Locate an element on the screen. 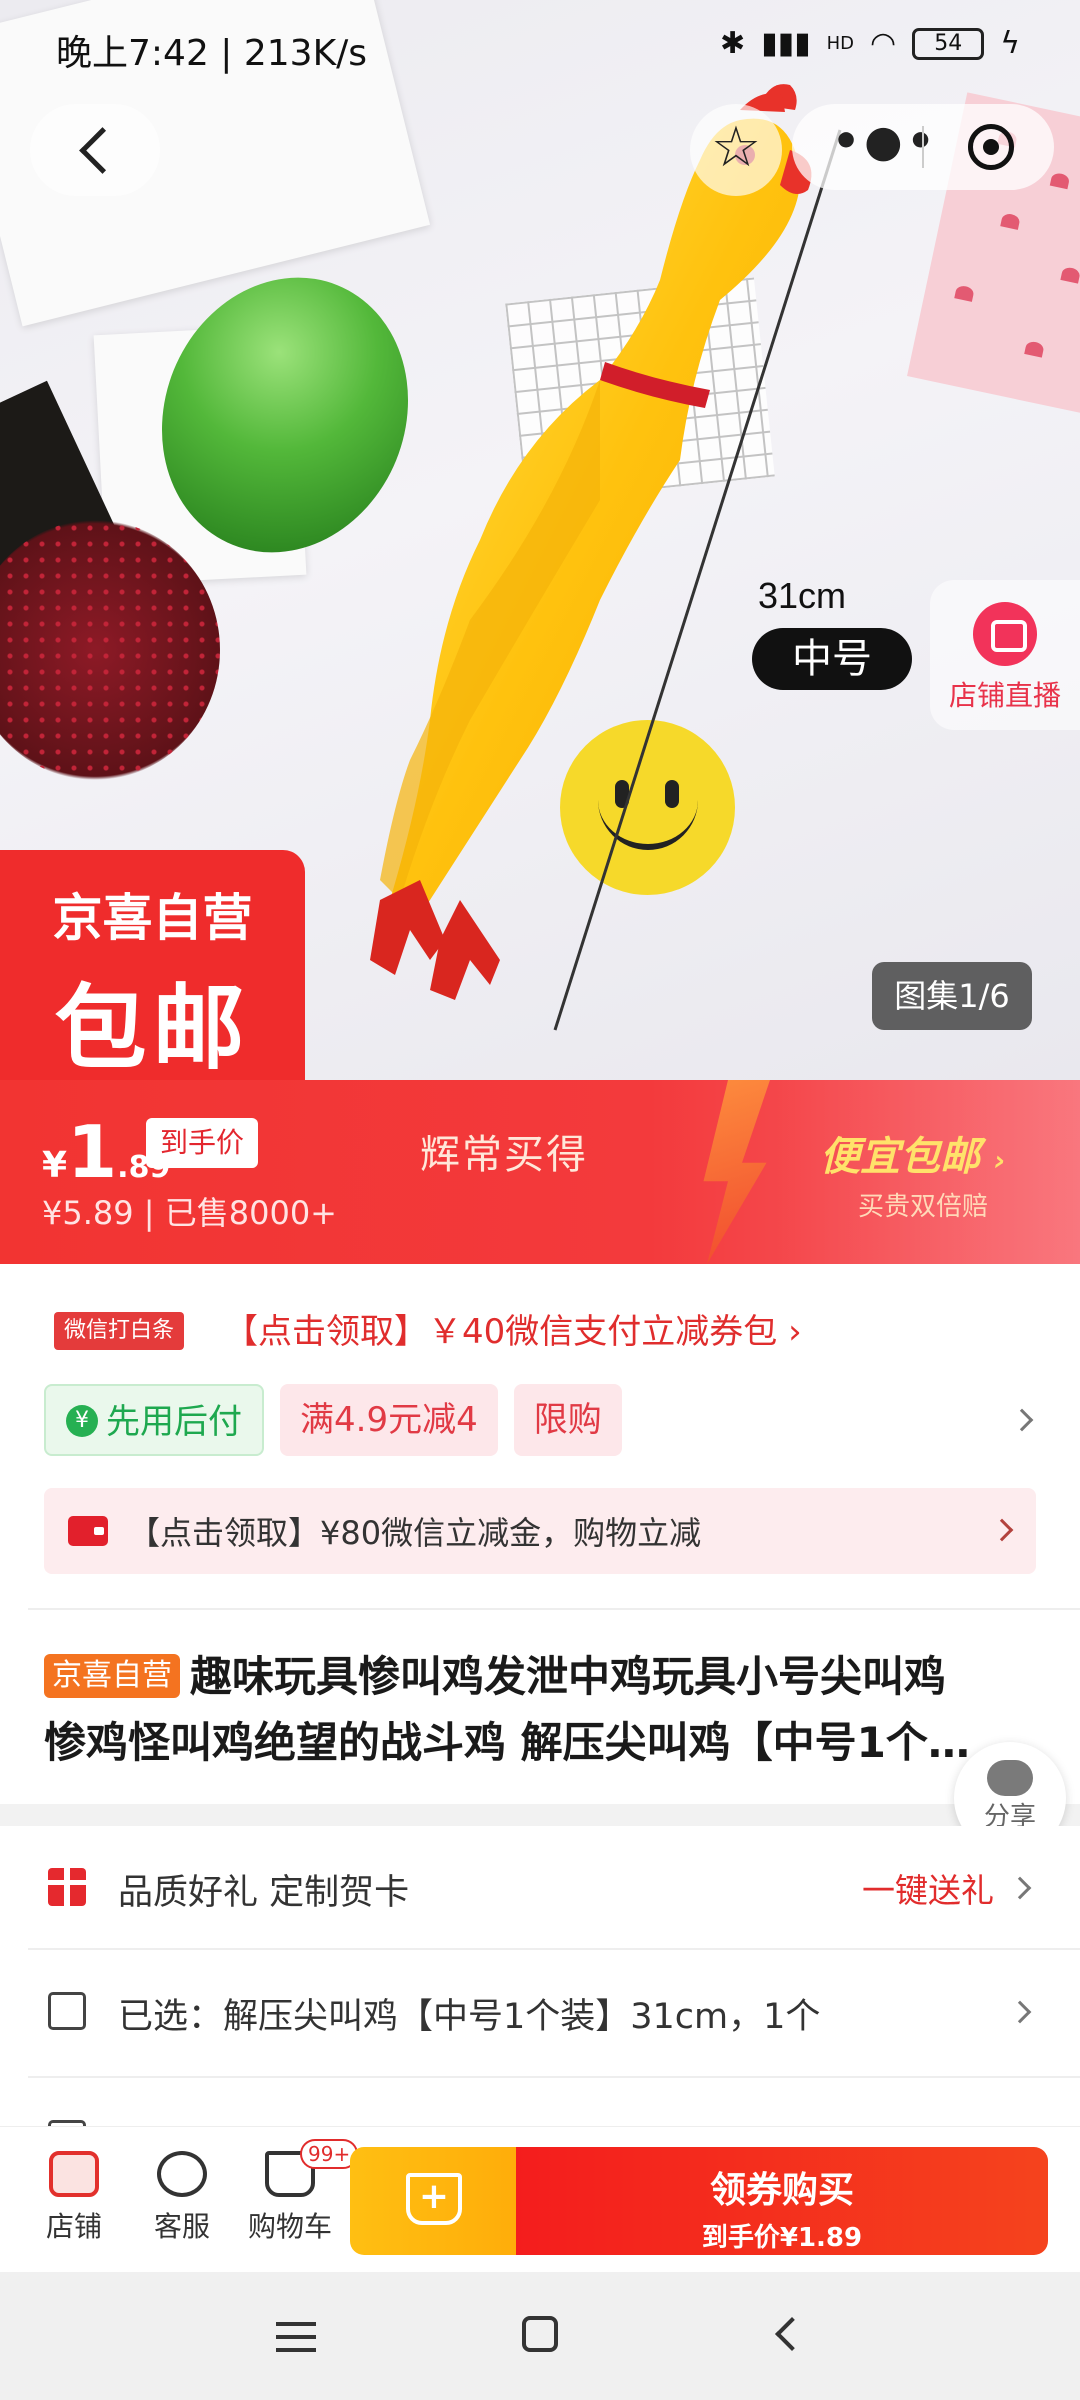  shop-label: 店铺 is located at coordinates (73, 2226).